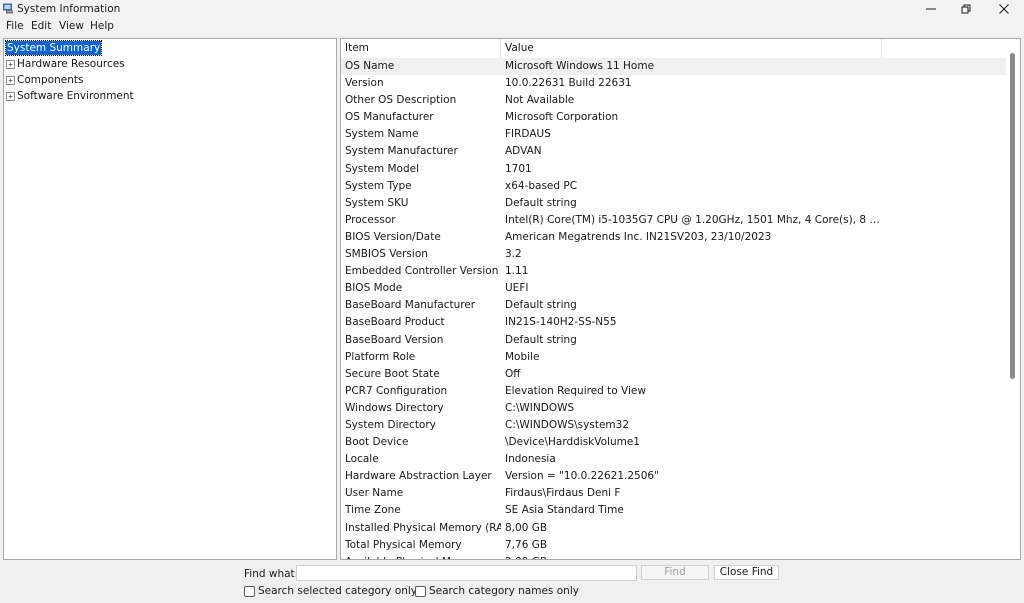  What do you see at coordinates (102, 26) in the screenshot?
I see `menu-help: Help` at bounding box center [102, 26].